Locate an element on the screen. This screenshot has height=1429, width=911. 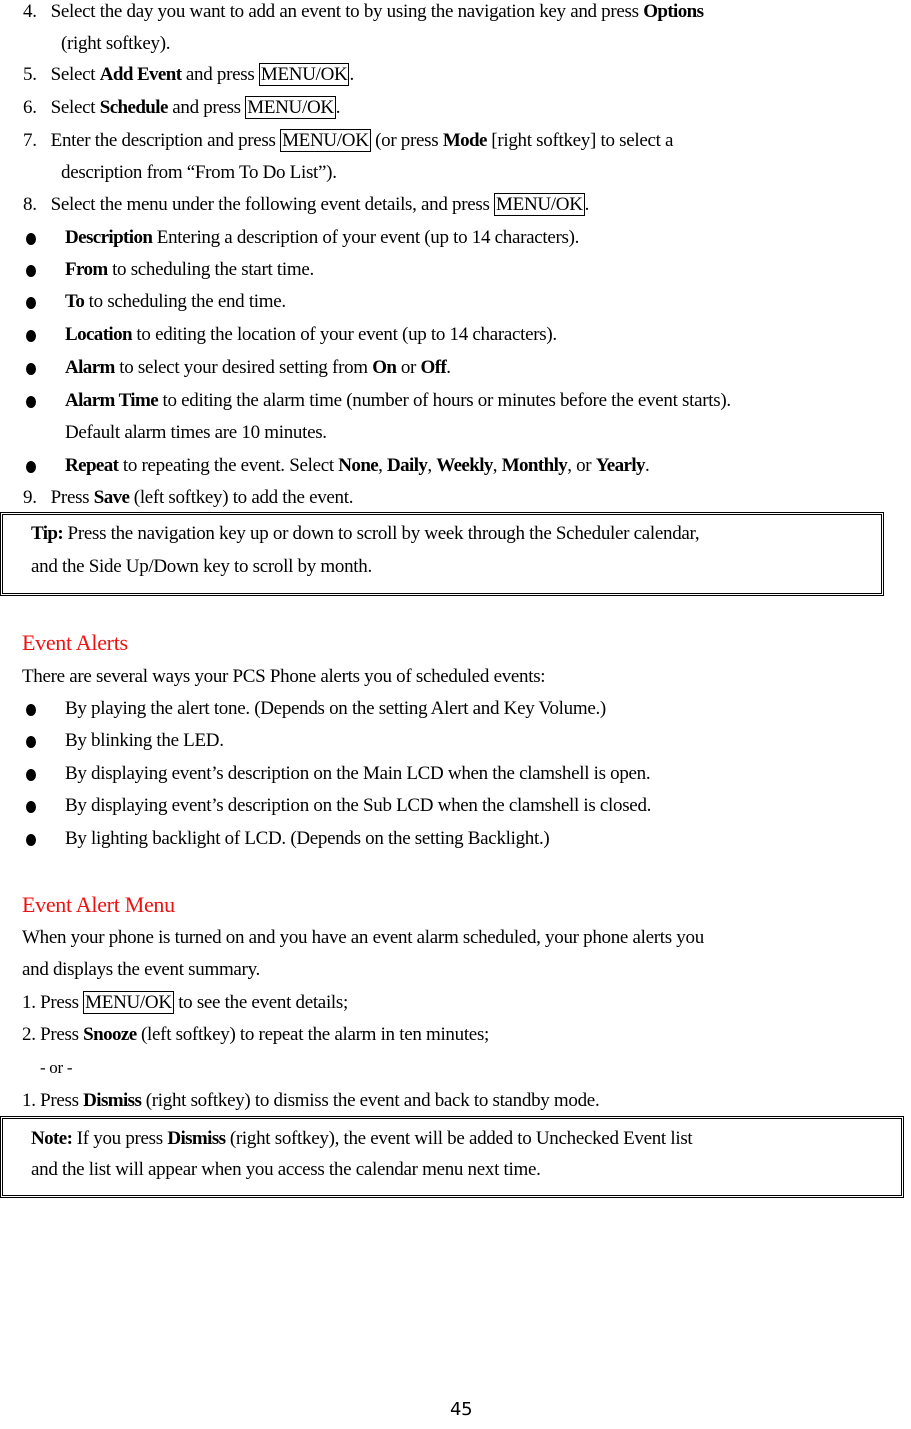
option-daily: Daily is located at coordinates (407, 465).